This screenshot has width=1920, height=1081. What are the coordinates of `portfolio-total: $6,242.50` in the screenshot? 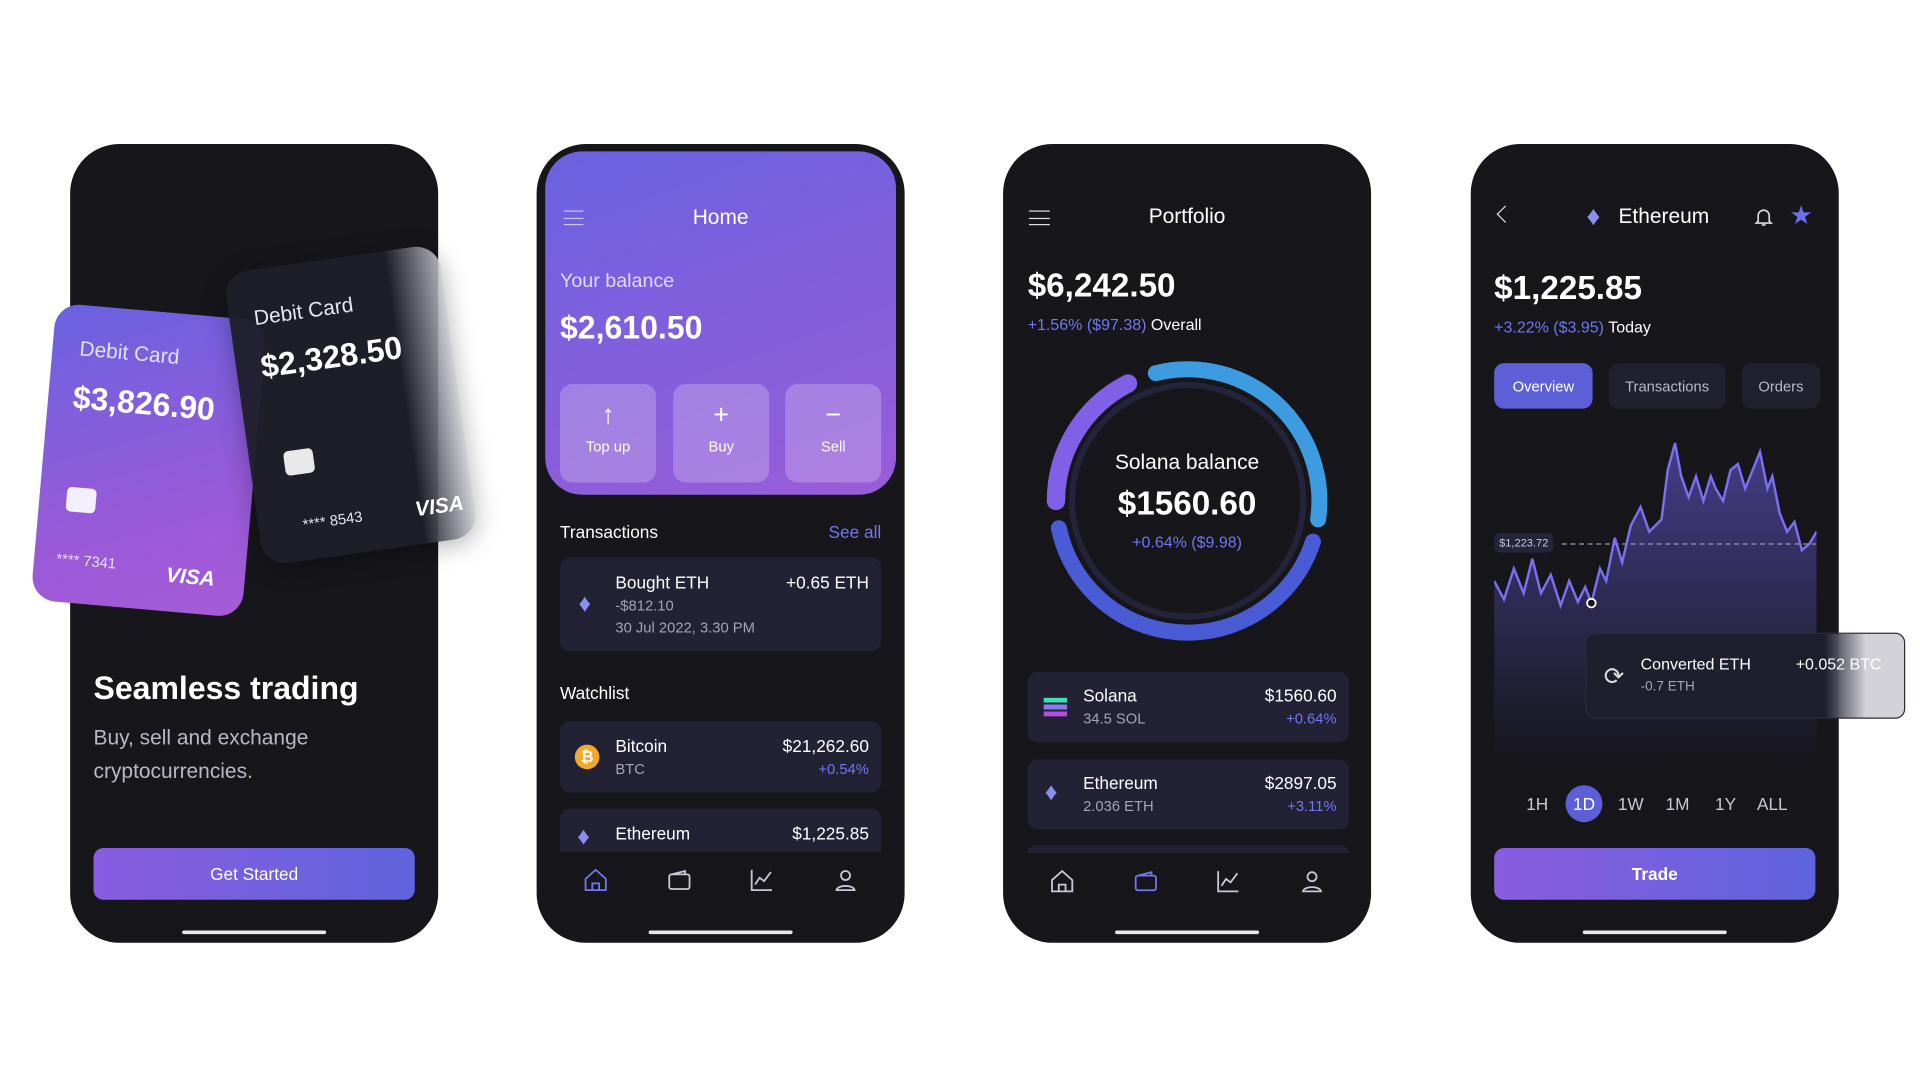 It's located at (1101, 286).